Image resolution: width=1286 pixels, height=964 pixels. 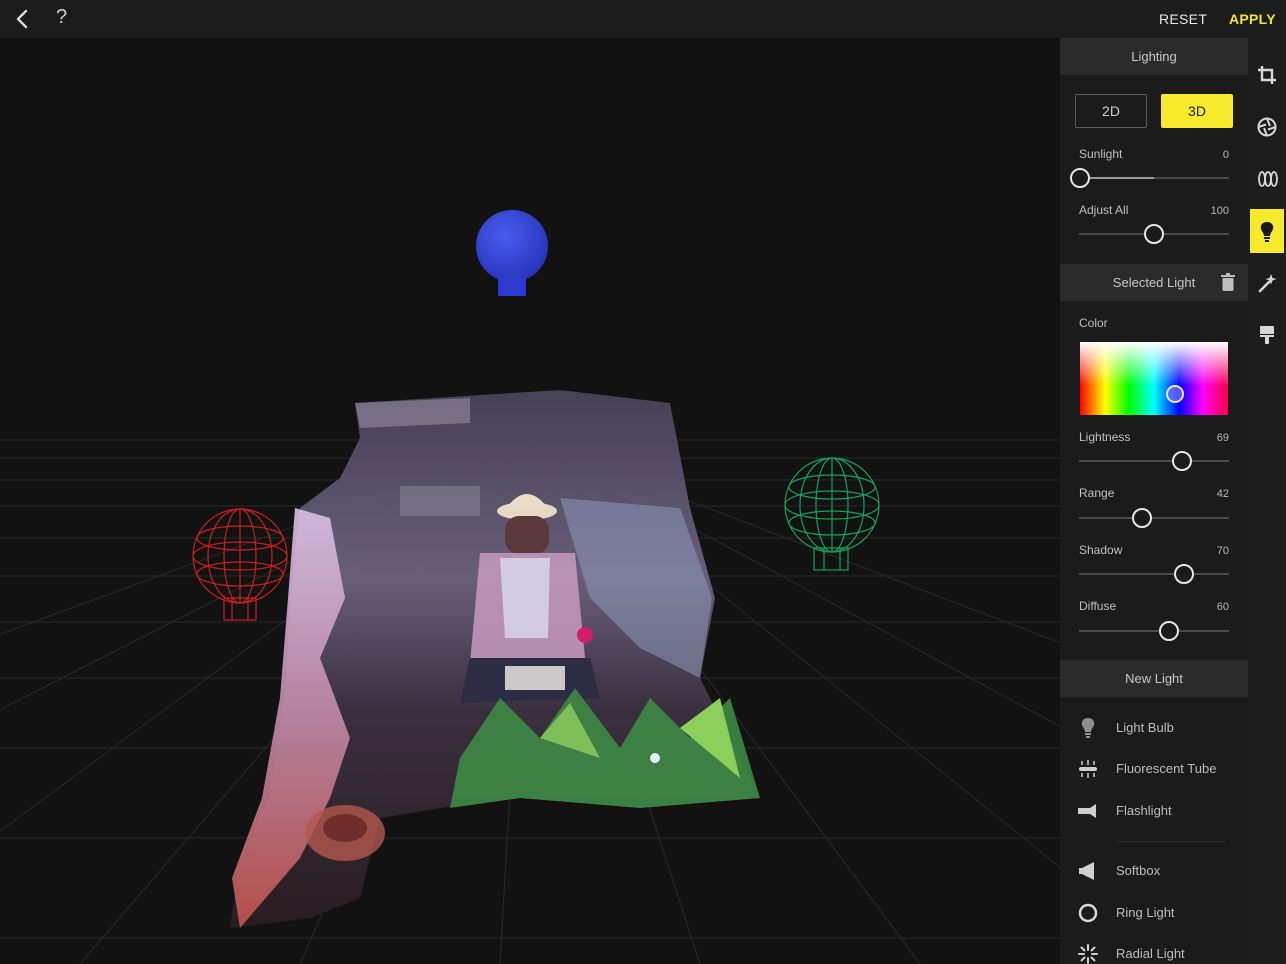 I want to click on new-softbox-label: Softbox, so click(x=1138, y=870).